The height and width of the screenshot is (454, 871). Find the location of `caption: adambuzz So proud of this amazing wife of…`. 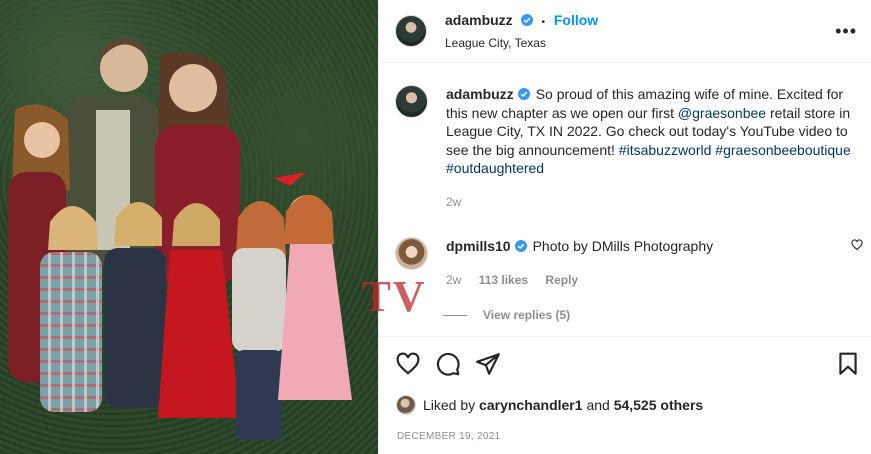

caption: adambuzz So proud of this amazing wife of… is located at coordinates (625, 148).